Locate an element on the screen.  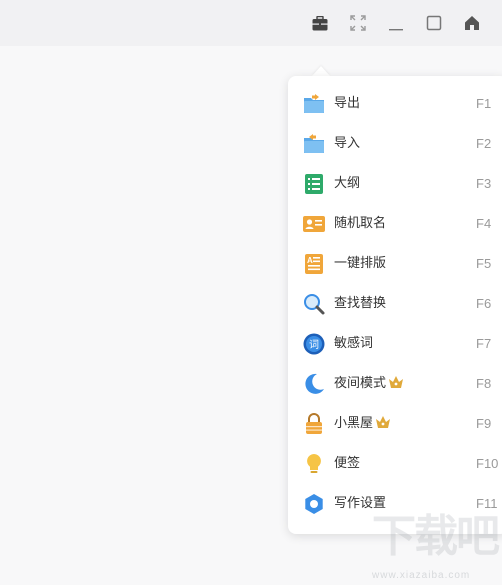
title-bar is located at coordinates (251, 23).